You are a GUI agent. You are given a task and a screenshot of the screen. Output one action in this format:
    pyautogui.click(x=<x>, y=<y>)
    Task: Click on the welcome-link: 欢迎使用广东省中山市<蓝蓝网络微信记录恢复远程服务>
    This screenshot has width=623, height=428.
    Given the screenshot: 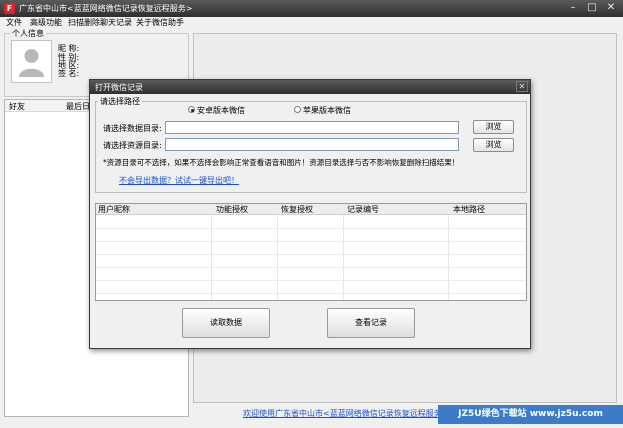 What is the action you would take?
    pyautogui.click(x=345, y=413)
    